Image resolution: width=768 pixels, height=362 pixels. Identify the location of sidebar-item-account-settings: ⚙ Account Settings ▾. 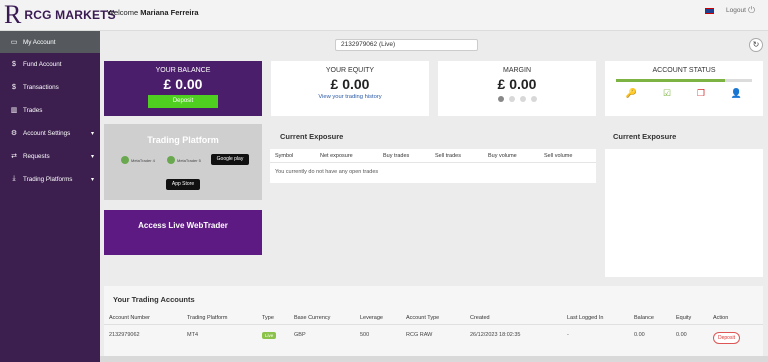
(50, 133).